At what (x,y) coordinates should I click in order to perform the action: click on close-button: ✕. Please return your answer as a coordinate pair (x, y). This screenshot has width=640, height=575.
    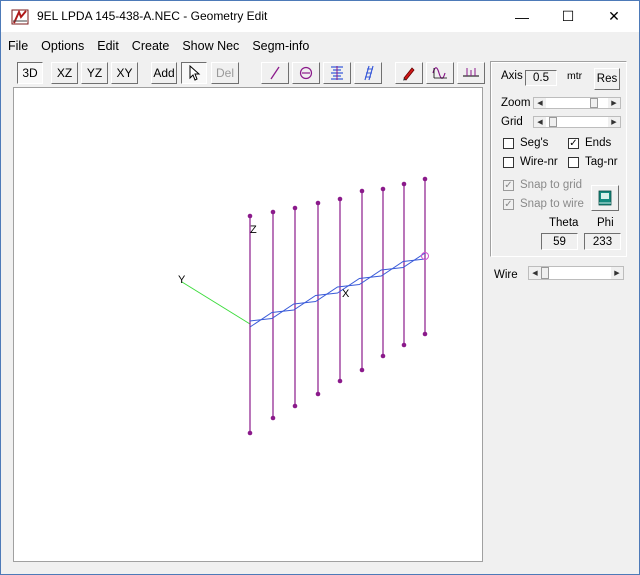
    Looking at the image, I should click on (614, 16).